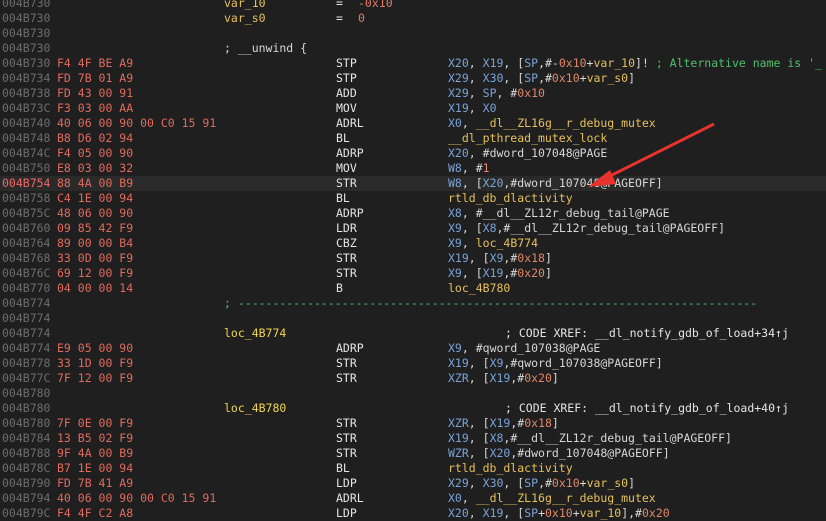 The image size is (826, 521). I want to click on operands: W8, [X20,#dword_107048@PAGEOFF], so click(555, 183).